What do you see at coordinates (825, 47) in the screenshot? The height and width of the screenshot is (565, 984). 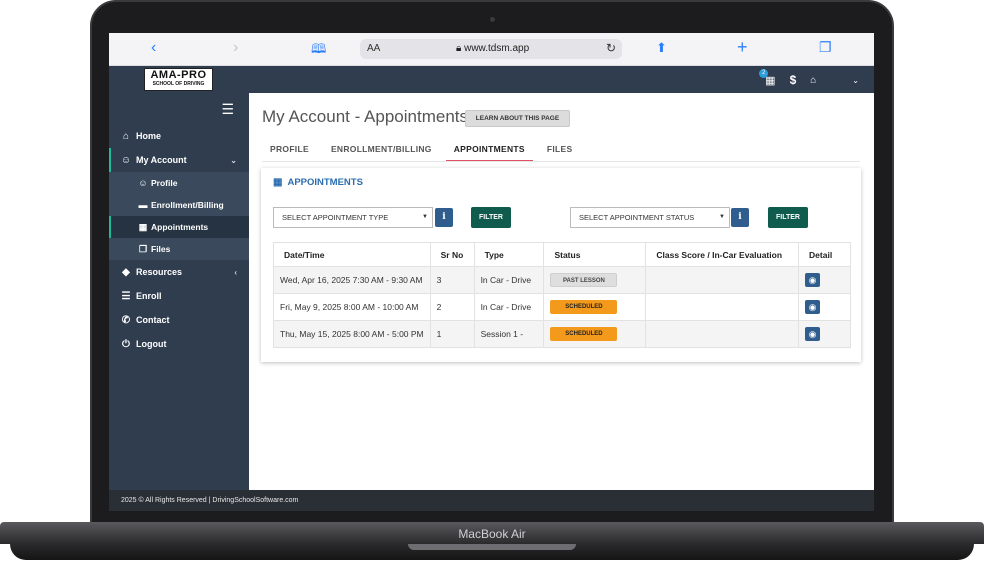 I see `tabs-overview-icon: ❐` at bounding box center [825, 47].